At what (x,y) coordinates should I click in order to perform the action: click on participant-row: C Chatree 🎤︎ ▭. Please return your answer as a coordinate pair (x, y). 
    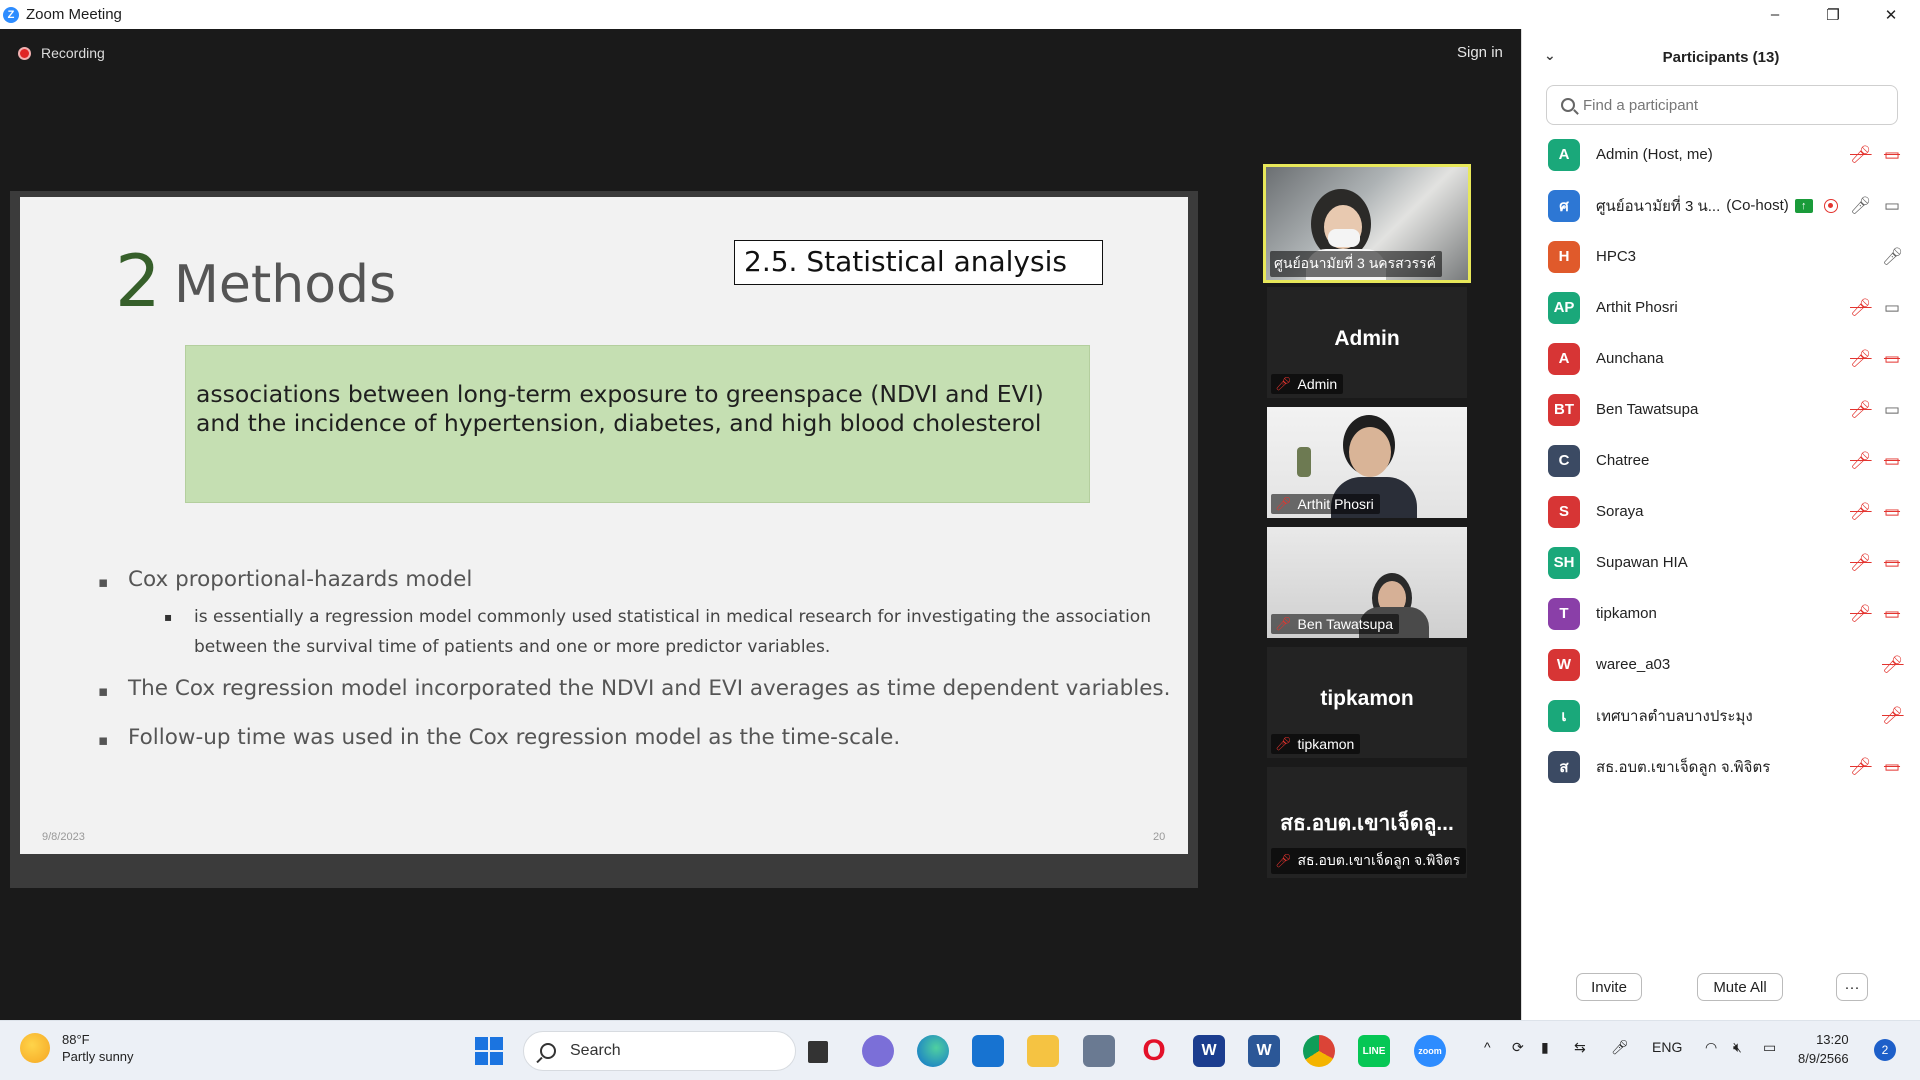
    Looking at the image, I should click on (1721, 460).